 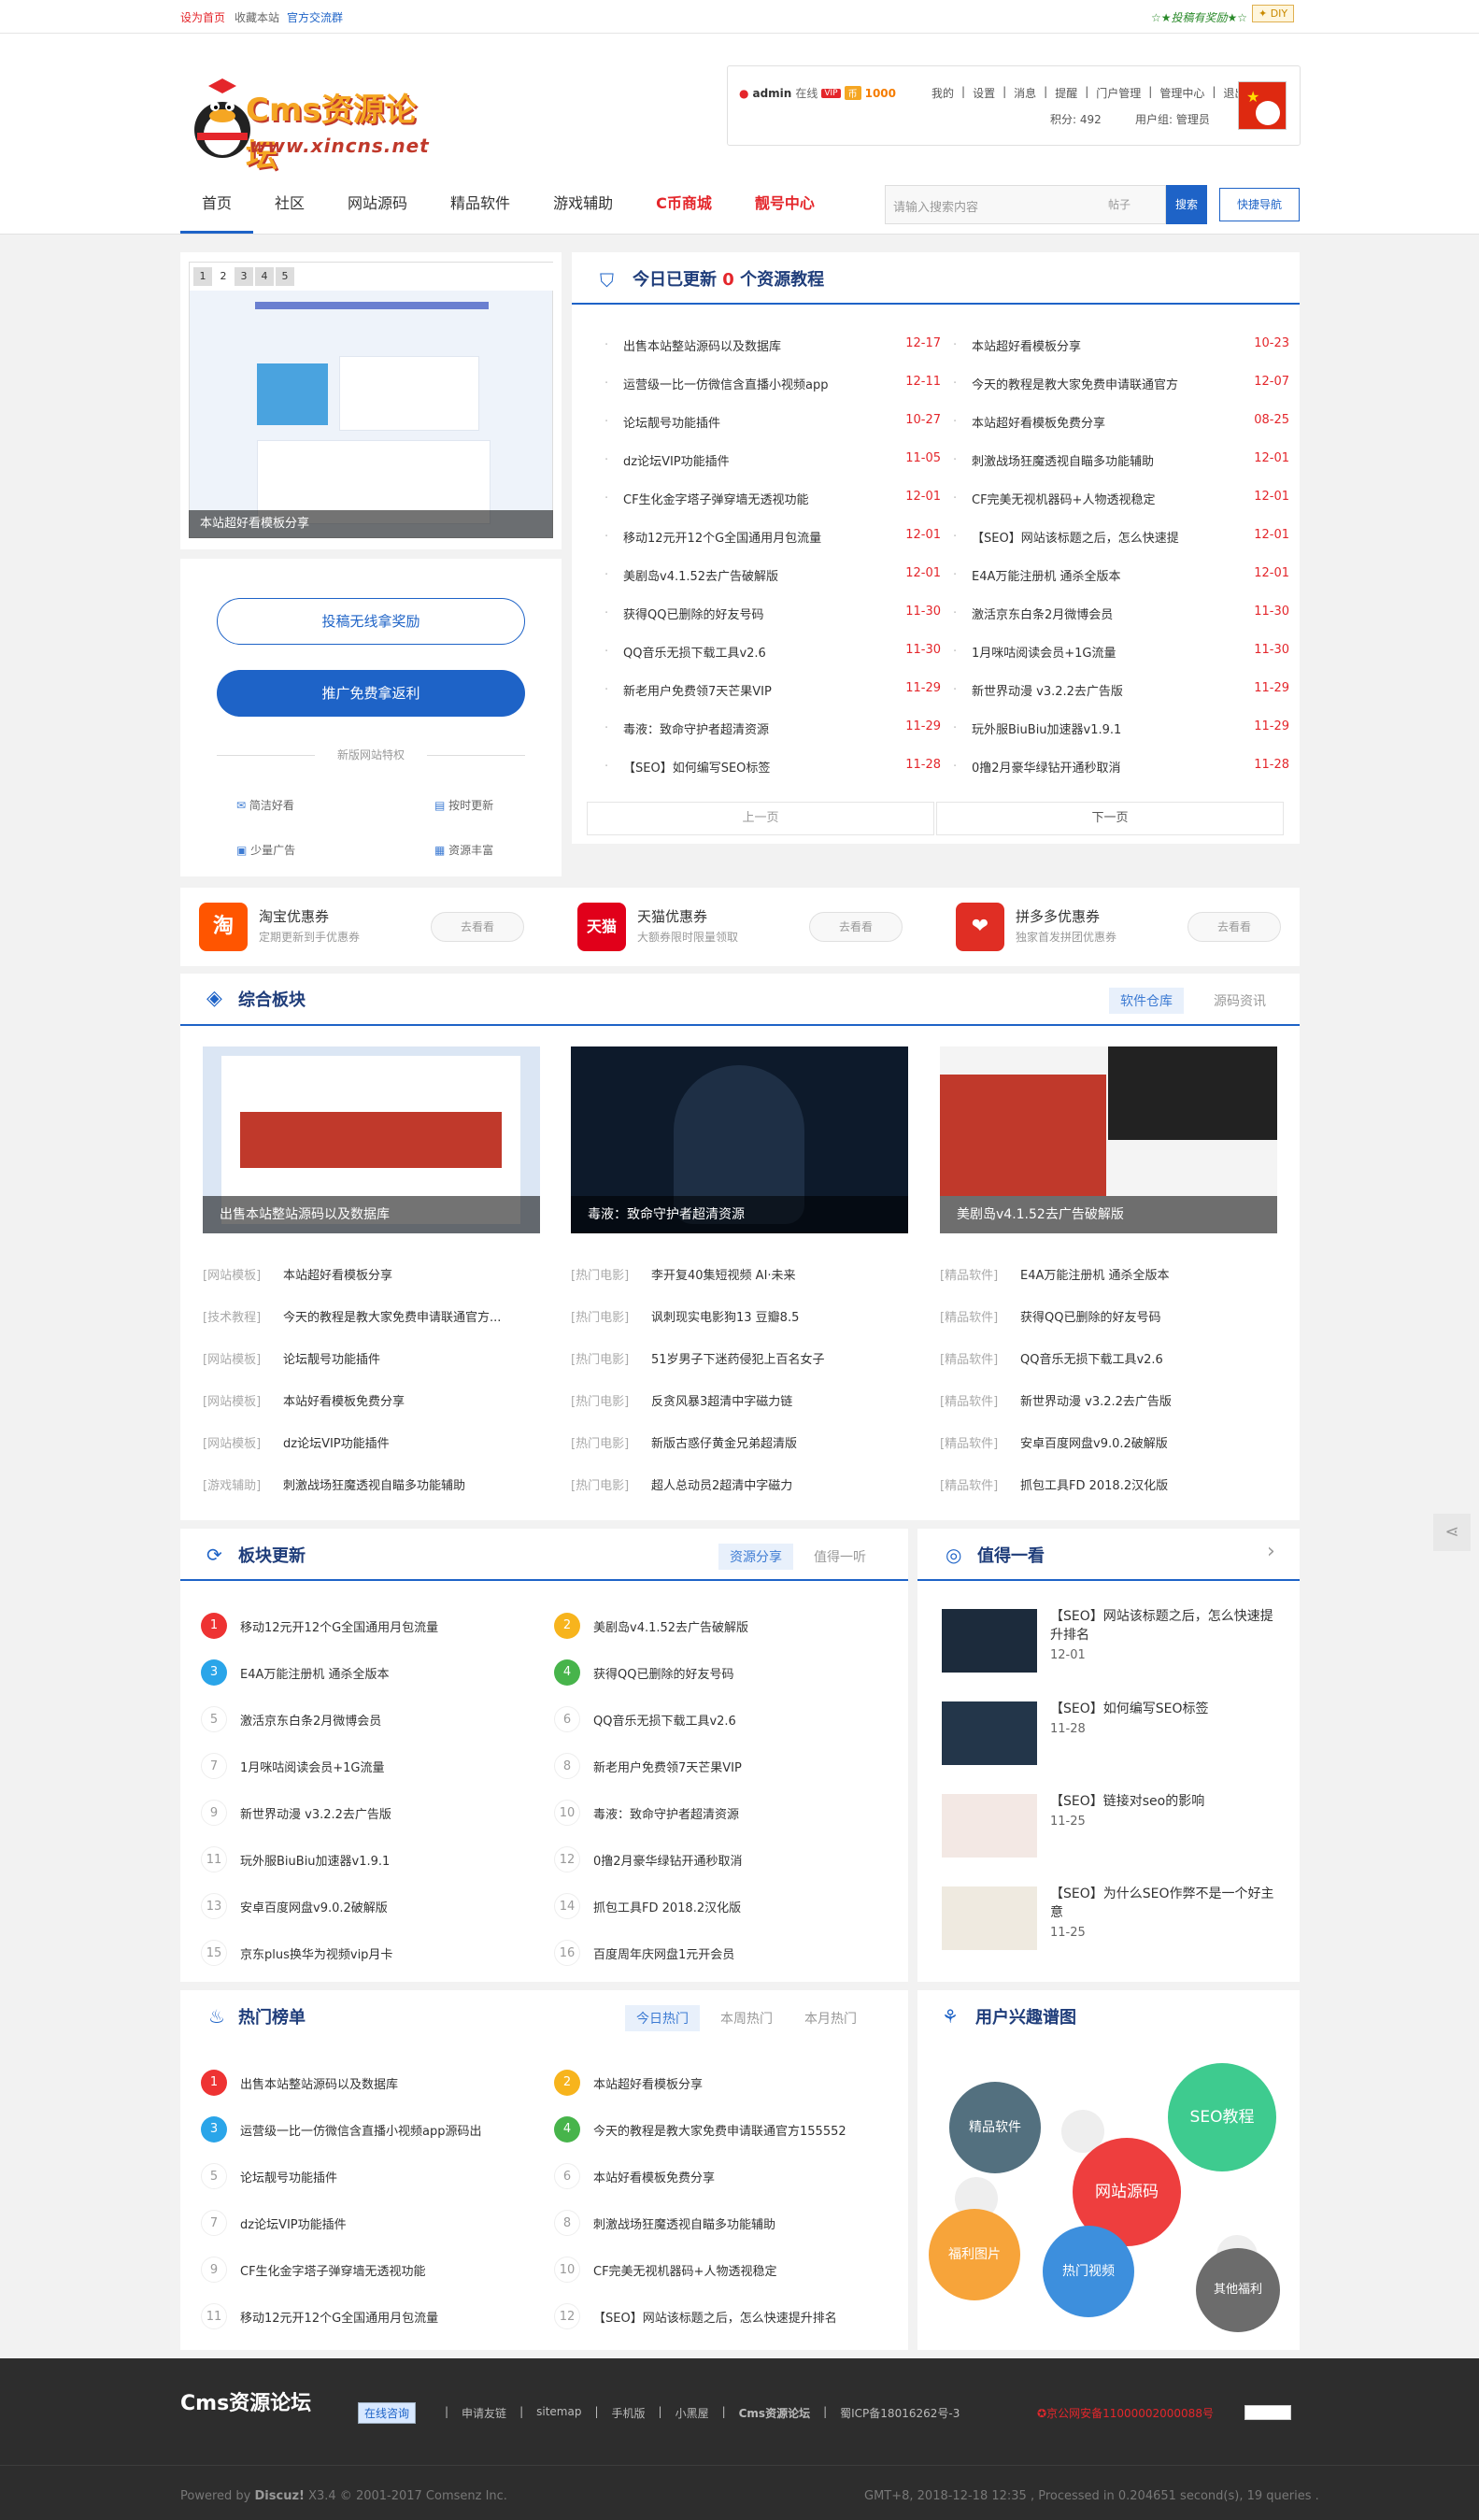 What do you see at coordinates (217, 204) in the screenshot?
I see `nav-home: 首页` at bounding box center [217, 204].